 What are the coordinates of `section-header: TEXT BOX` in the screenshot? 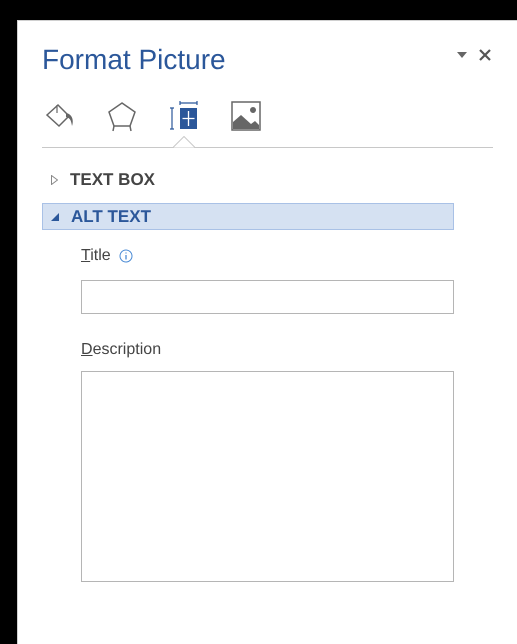 It's located at (248, 179).